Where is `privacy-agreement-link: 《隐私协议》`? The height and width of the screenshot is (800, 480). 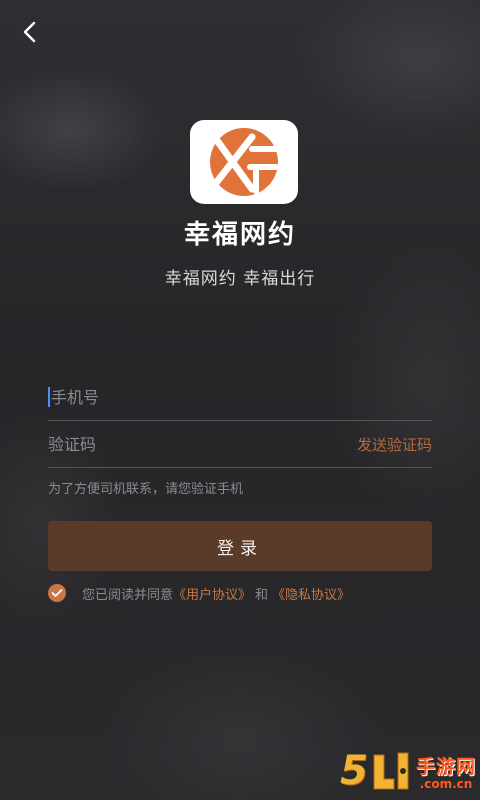
privacy-agreement-link: 《隐私协议》 is located at coordinates (311, 593).